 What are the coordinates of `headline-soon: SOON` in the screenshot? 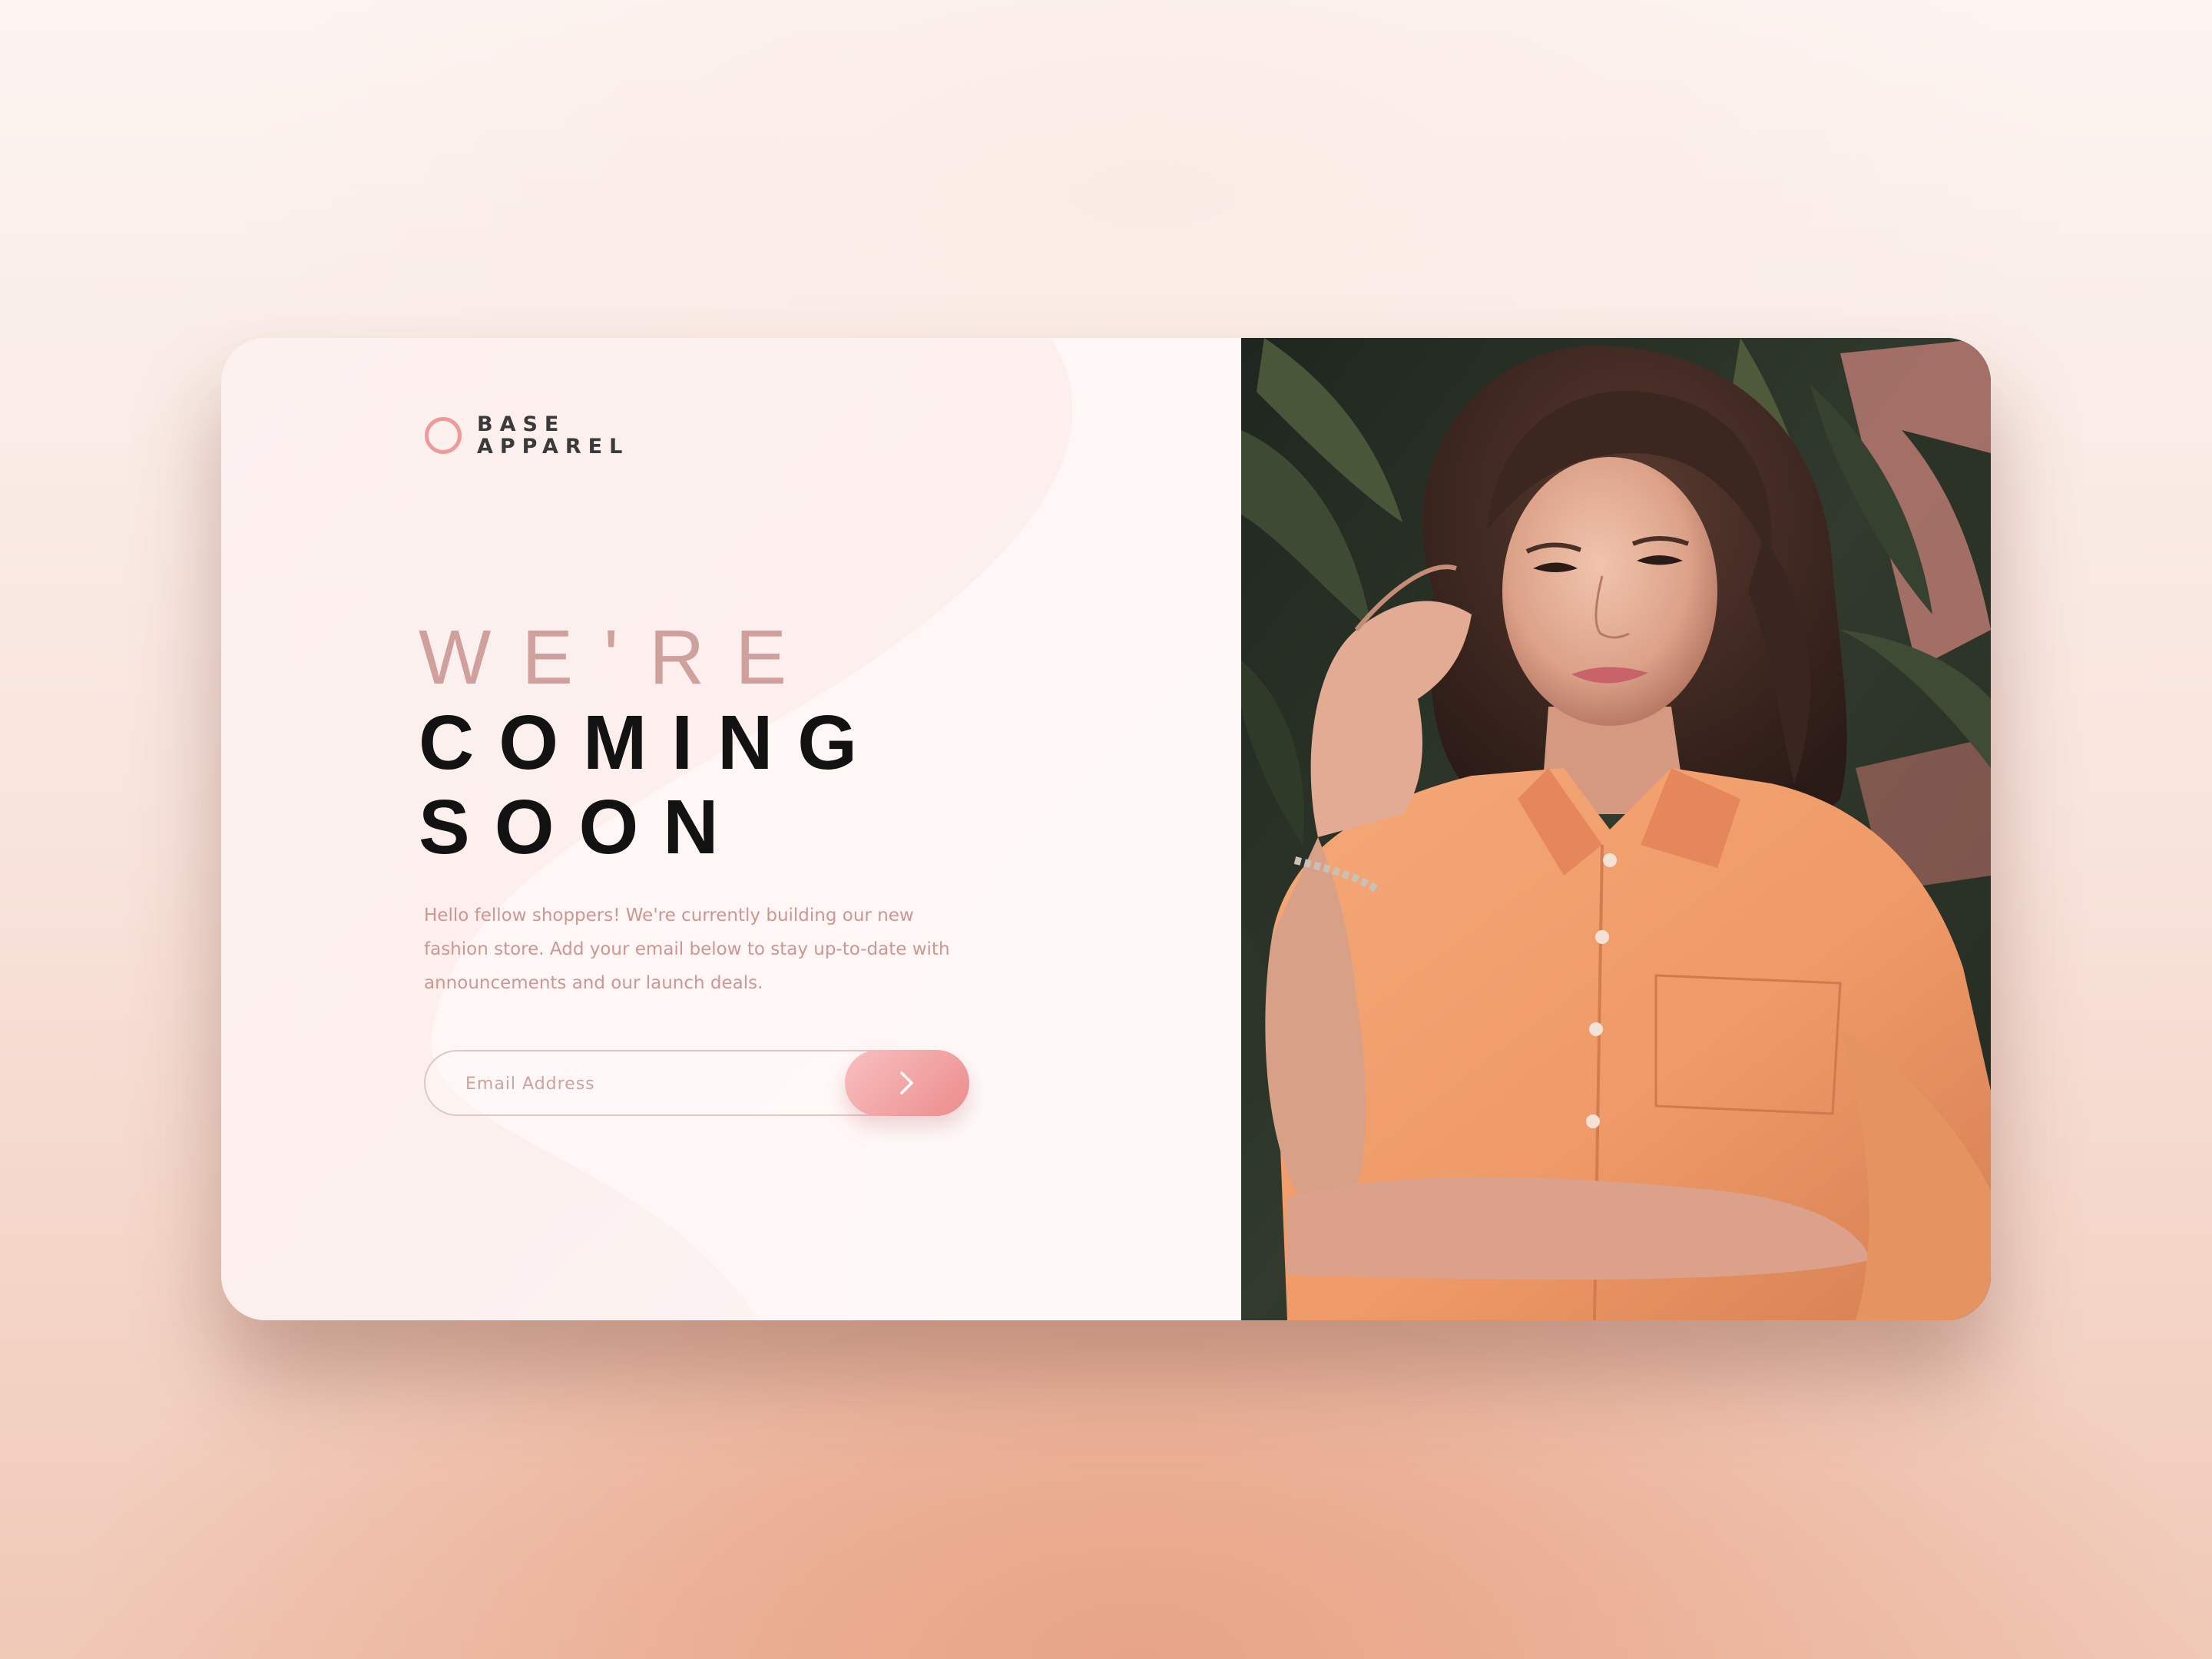 It's located at (581, 827).